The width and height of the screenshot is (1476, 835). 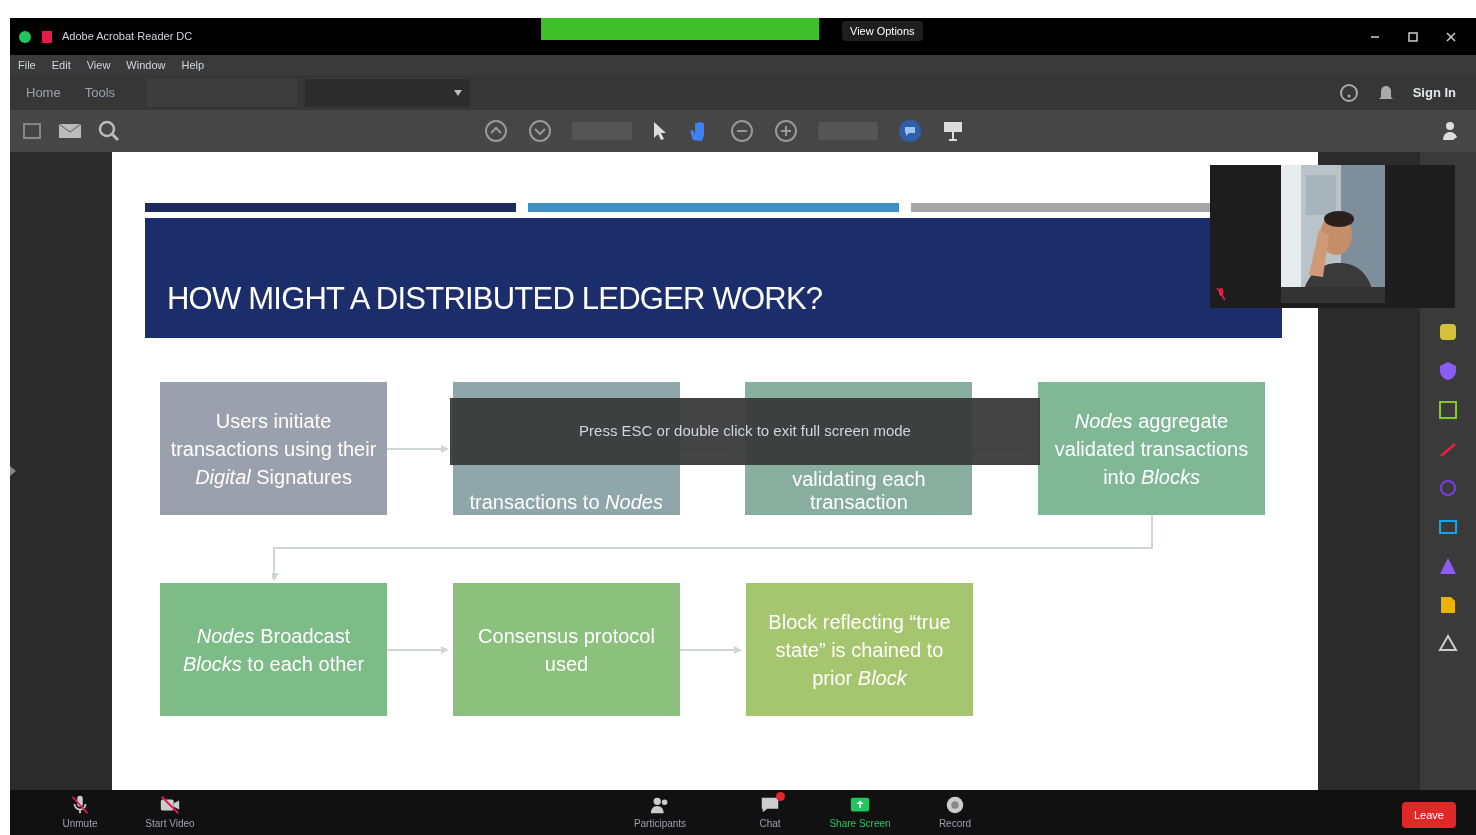 I want to click on menu-item: View, so click(x=98, y=65).